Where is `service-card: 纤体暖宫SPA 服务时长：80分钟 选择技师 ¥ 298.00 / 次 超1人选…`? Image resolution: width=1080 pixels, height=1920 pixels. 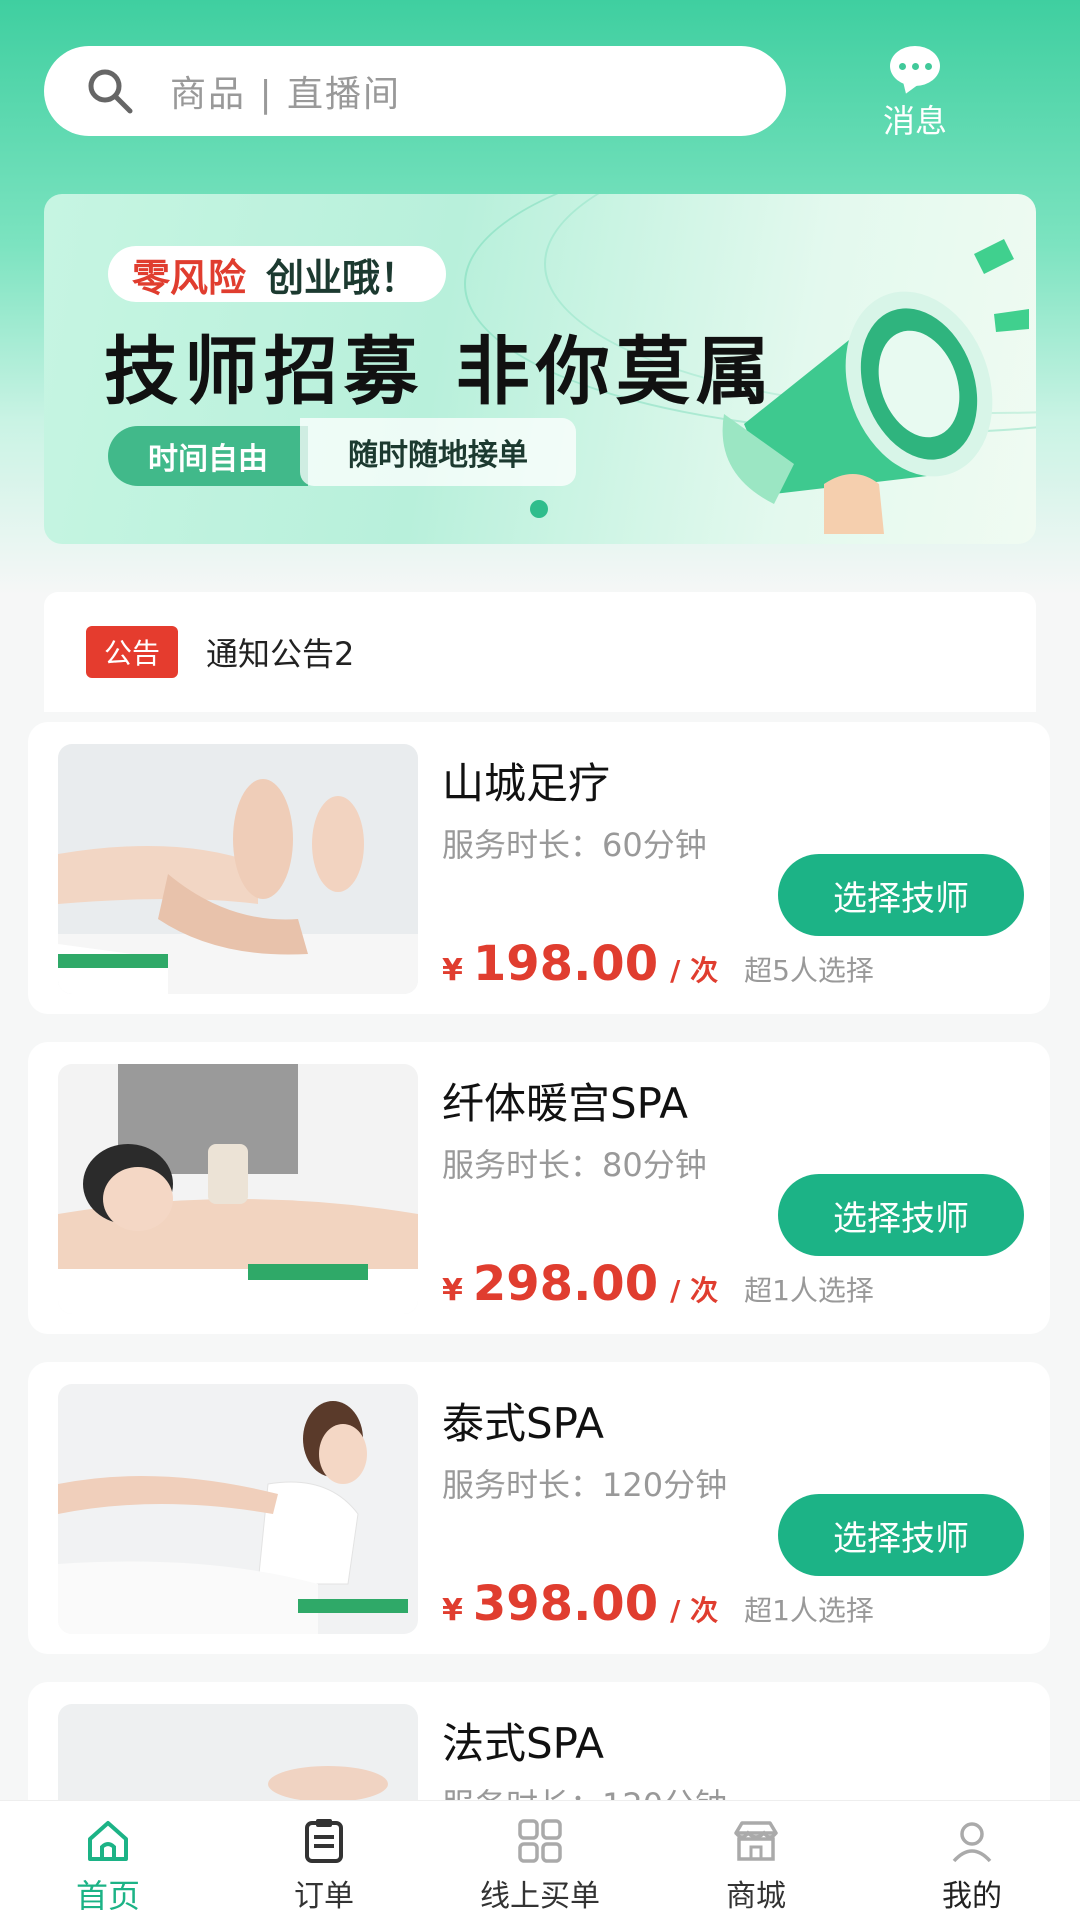 service-card: 纤体暖宫SPA 服务时长：80分钟 选择技师 ¥ 298.00 / 次 超1人选… is located at coordinates (539, 1188).